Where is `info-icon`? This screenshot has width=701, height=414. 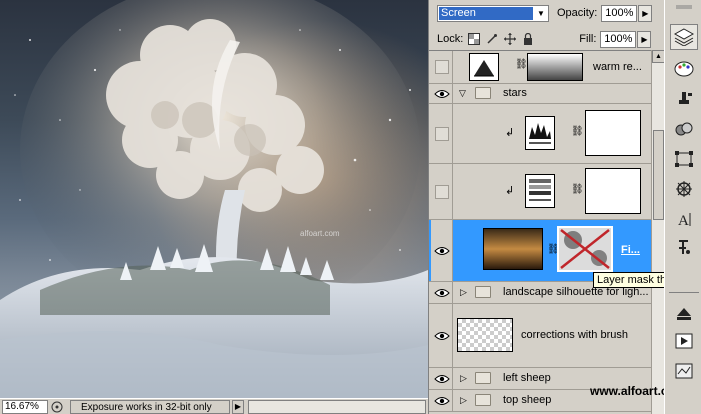
info-icon is located at coordinates (684, 371).